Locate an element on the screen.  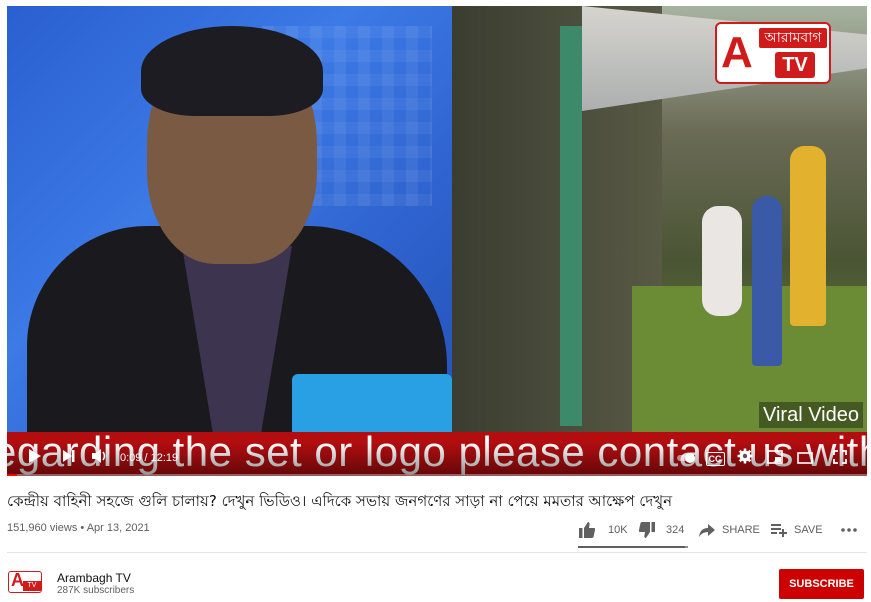
subscriber-count: 287K subscribers is located at coordinates (96, 590).